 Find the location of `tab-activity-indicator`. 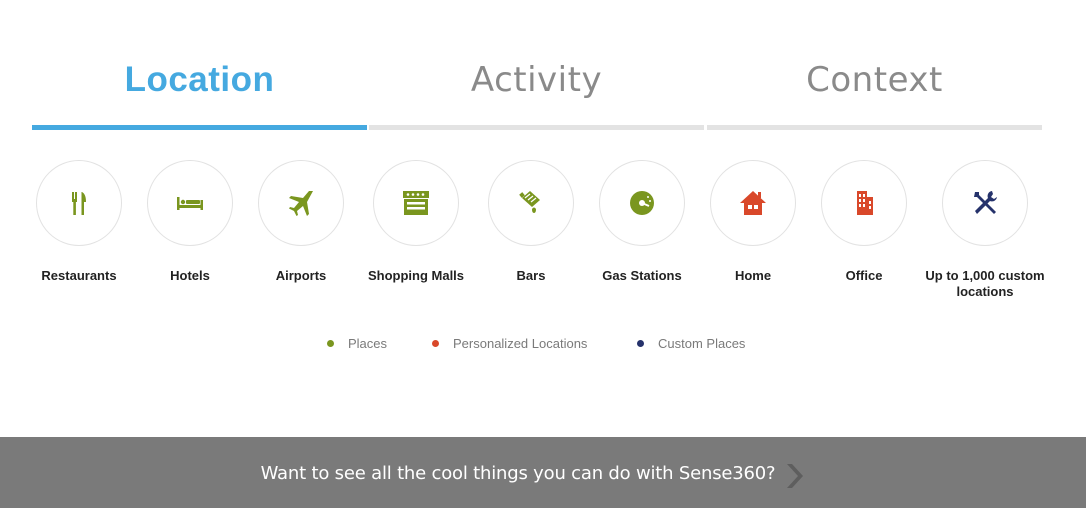

tab-activity-indicator is located at coordinates (536, 127).